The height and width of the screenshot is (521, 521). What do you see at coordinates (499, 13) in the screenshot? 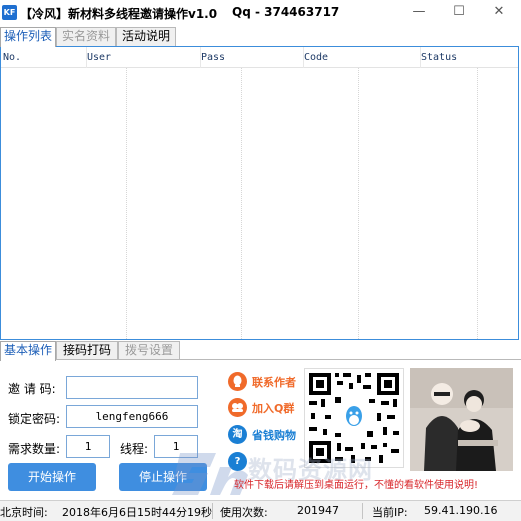
I see `close-button: ✕` at bounding box center [499, 13].